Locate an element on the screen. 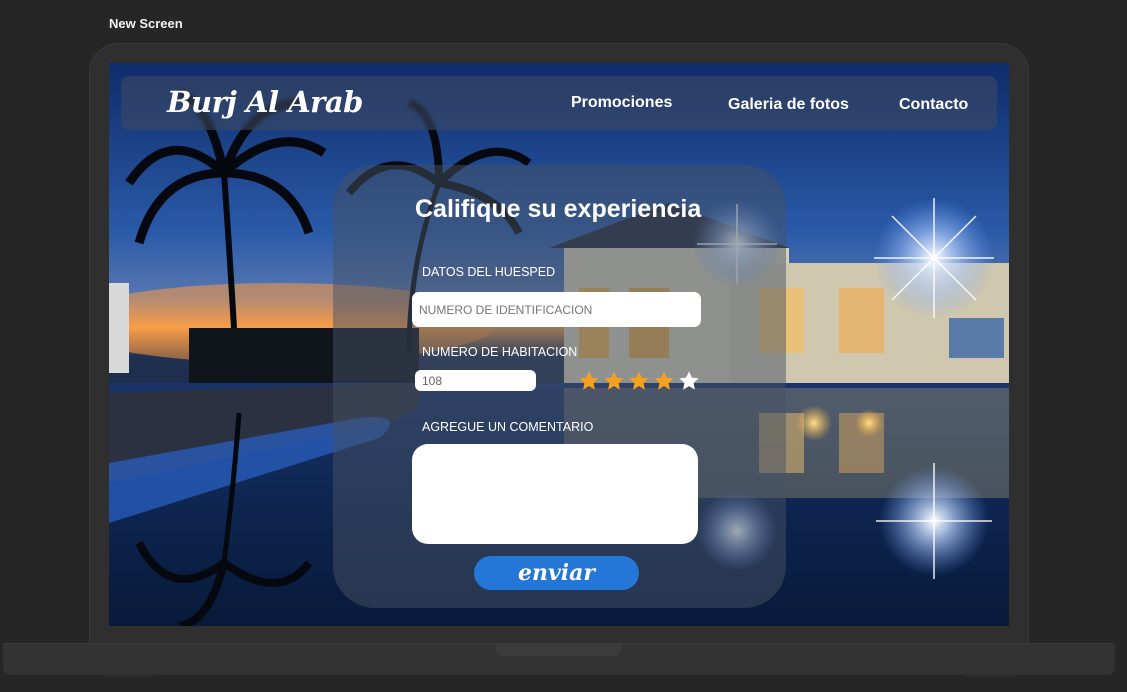 This screenshot has width=1127, height=692. submit-button: enviar is located at coordinates (556, 573).